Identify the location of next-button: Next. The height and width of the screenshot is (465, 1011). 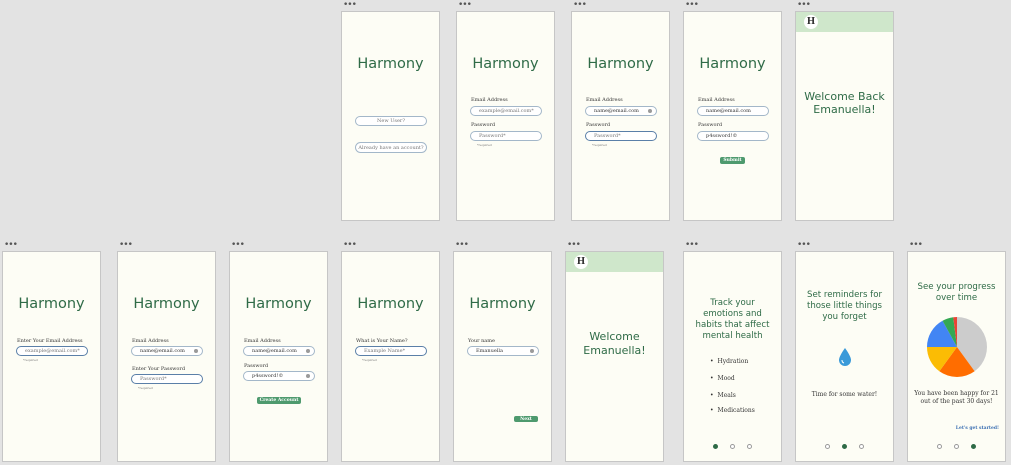
(526, 419).